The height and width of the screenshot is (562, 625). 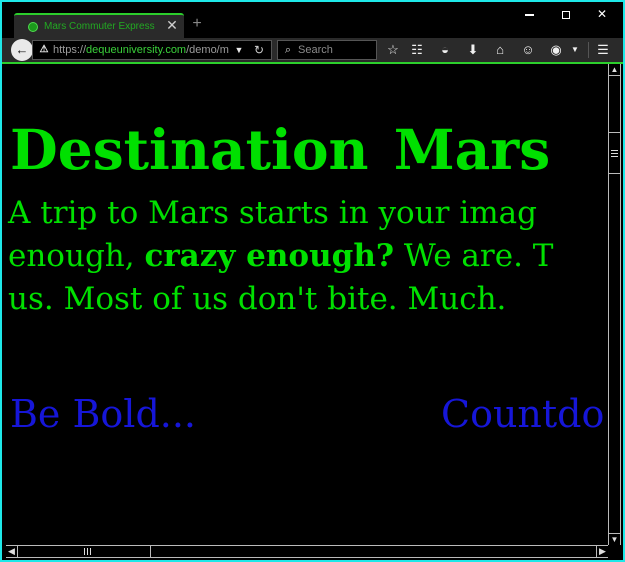 I want to click on home-icon: ⌂, so click(x=500, y=50).